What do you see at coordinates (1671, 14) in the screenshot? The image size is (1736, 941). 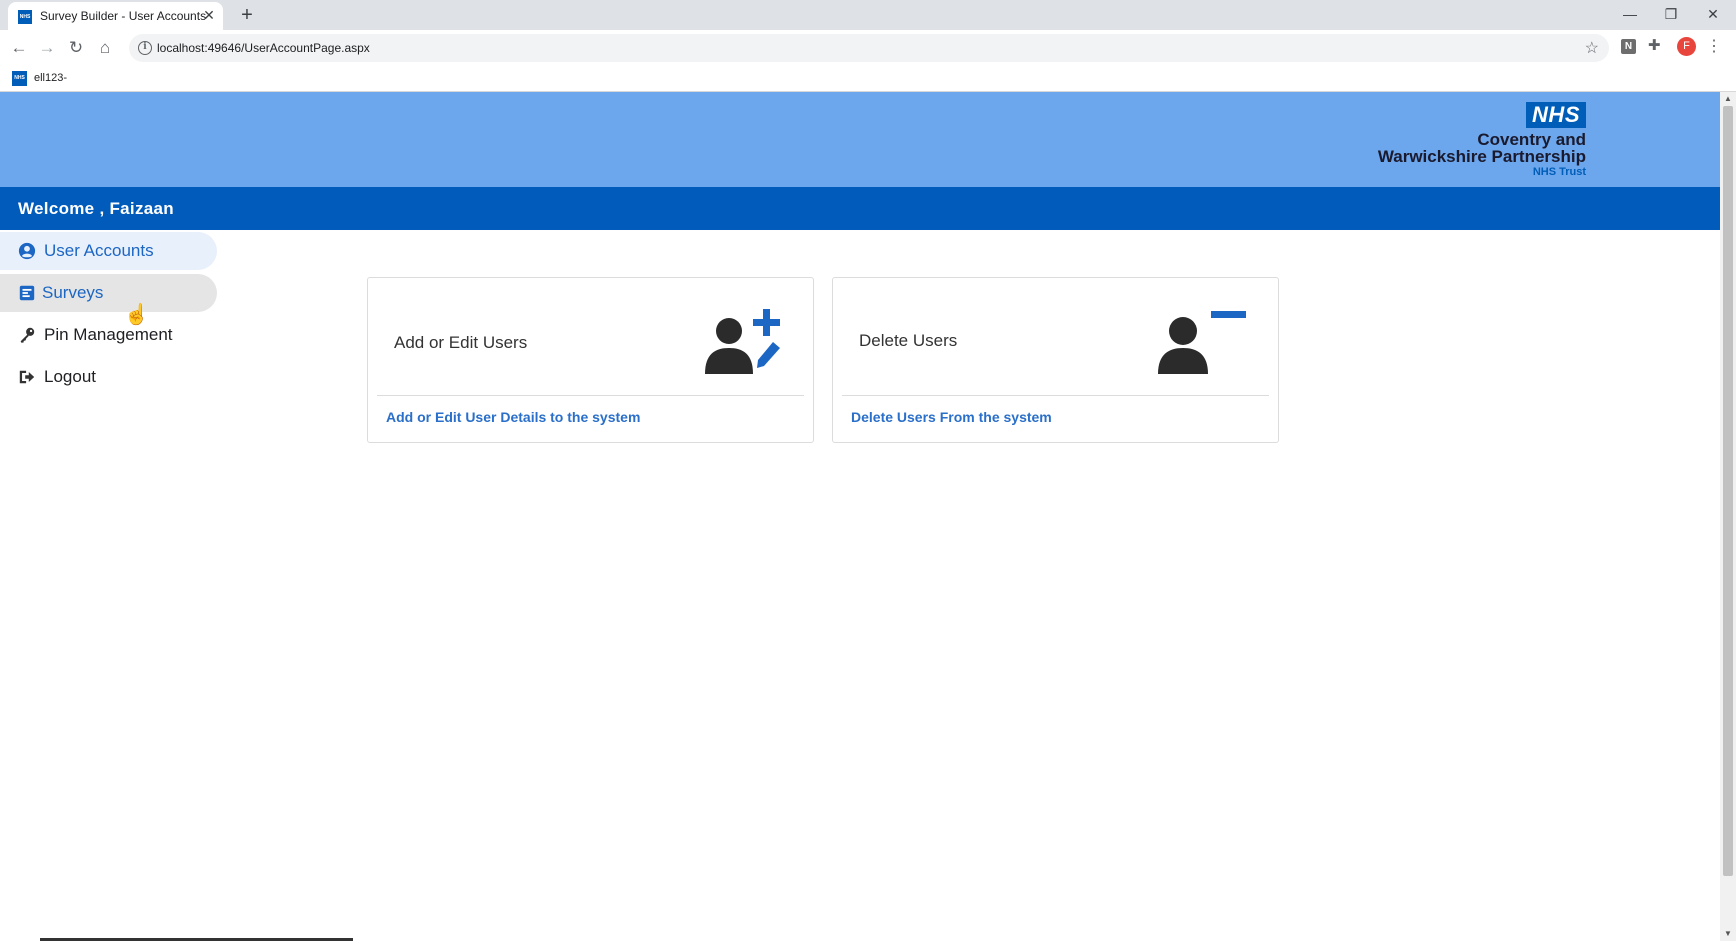 I see `restore-icon: ❐` at bounding box center [1671, 14].